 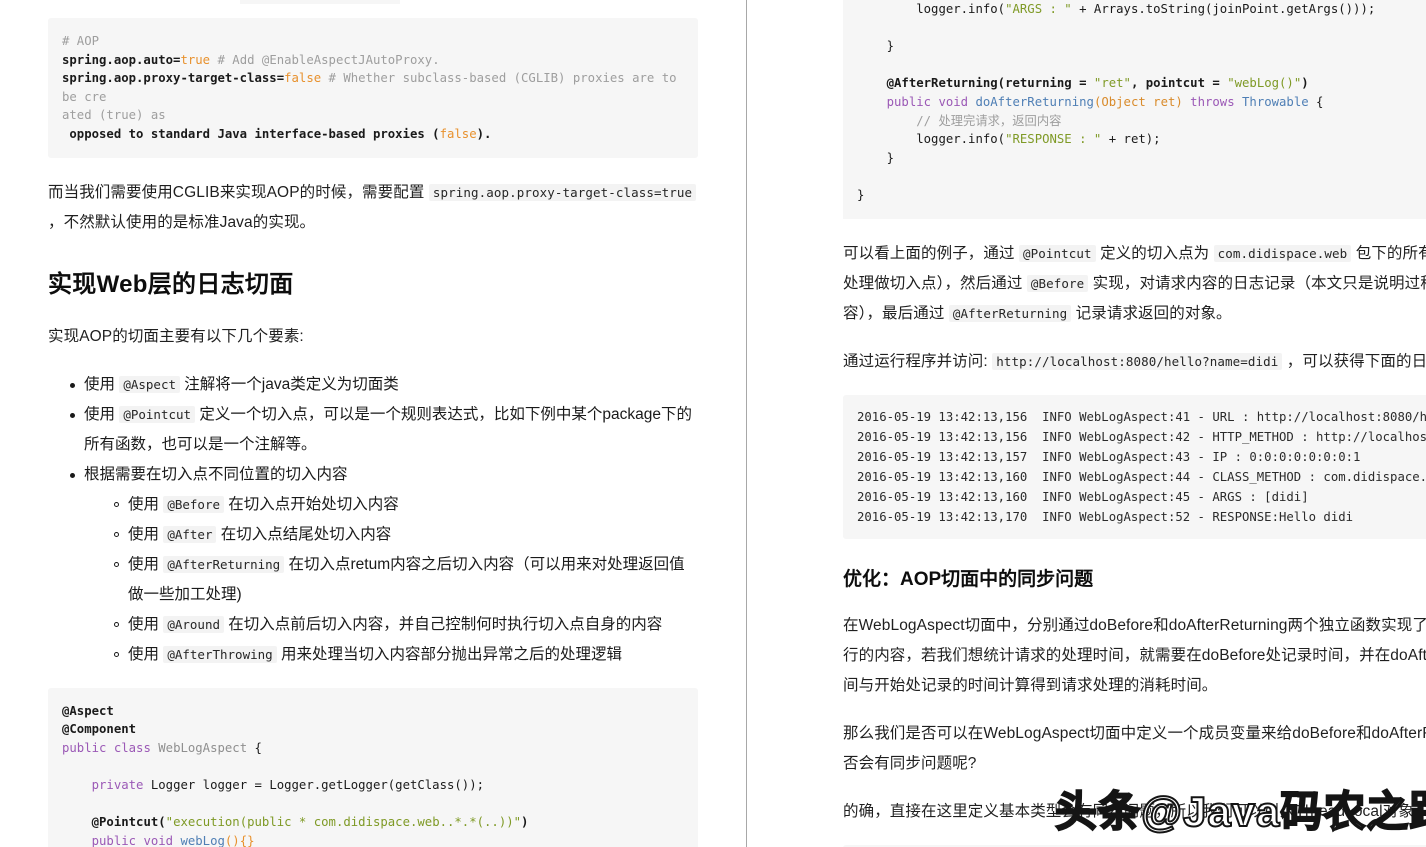 What do you see at coordinates (176, 336) in the screenshot?
I see `paragraph-aop-elements: 实现AOP的切面主要有以下几个要素:` at bounding box center [176, 336].